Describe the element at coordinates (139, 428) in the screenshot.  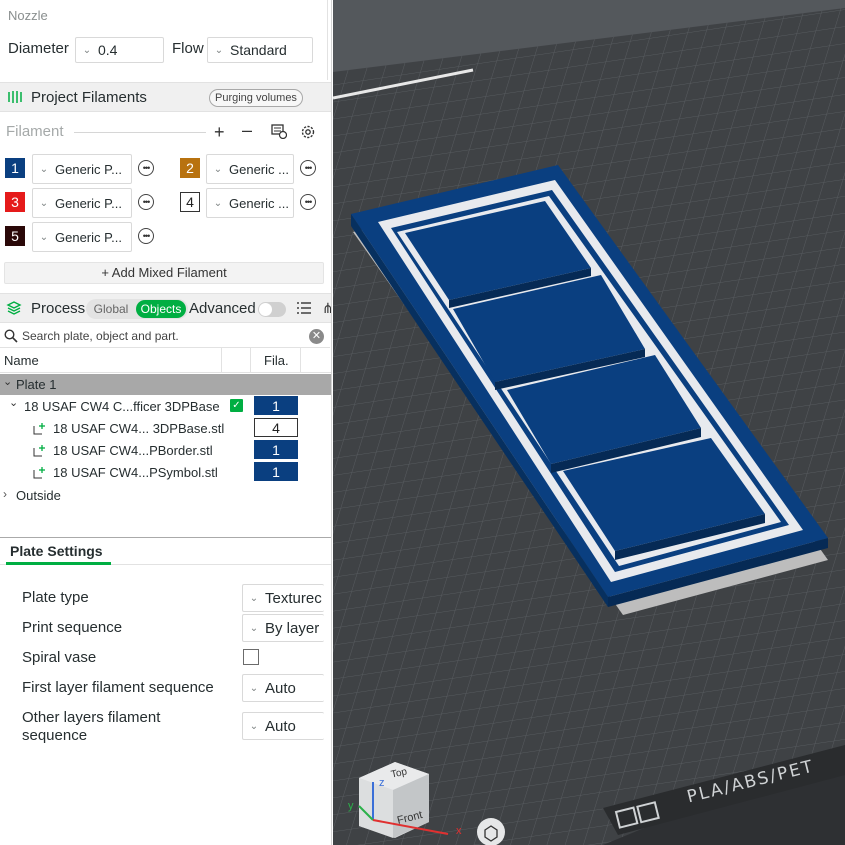
I see `part-name: 18 USAF CW4... 3DPBase.stl` at that location.